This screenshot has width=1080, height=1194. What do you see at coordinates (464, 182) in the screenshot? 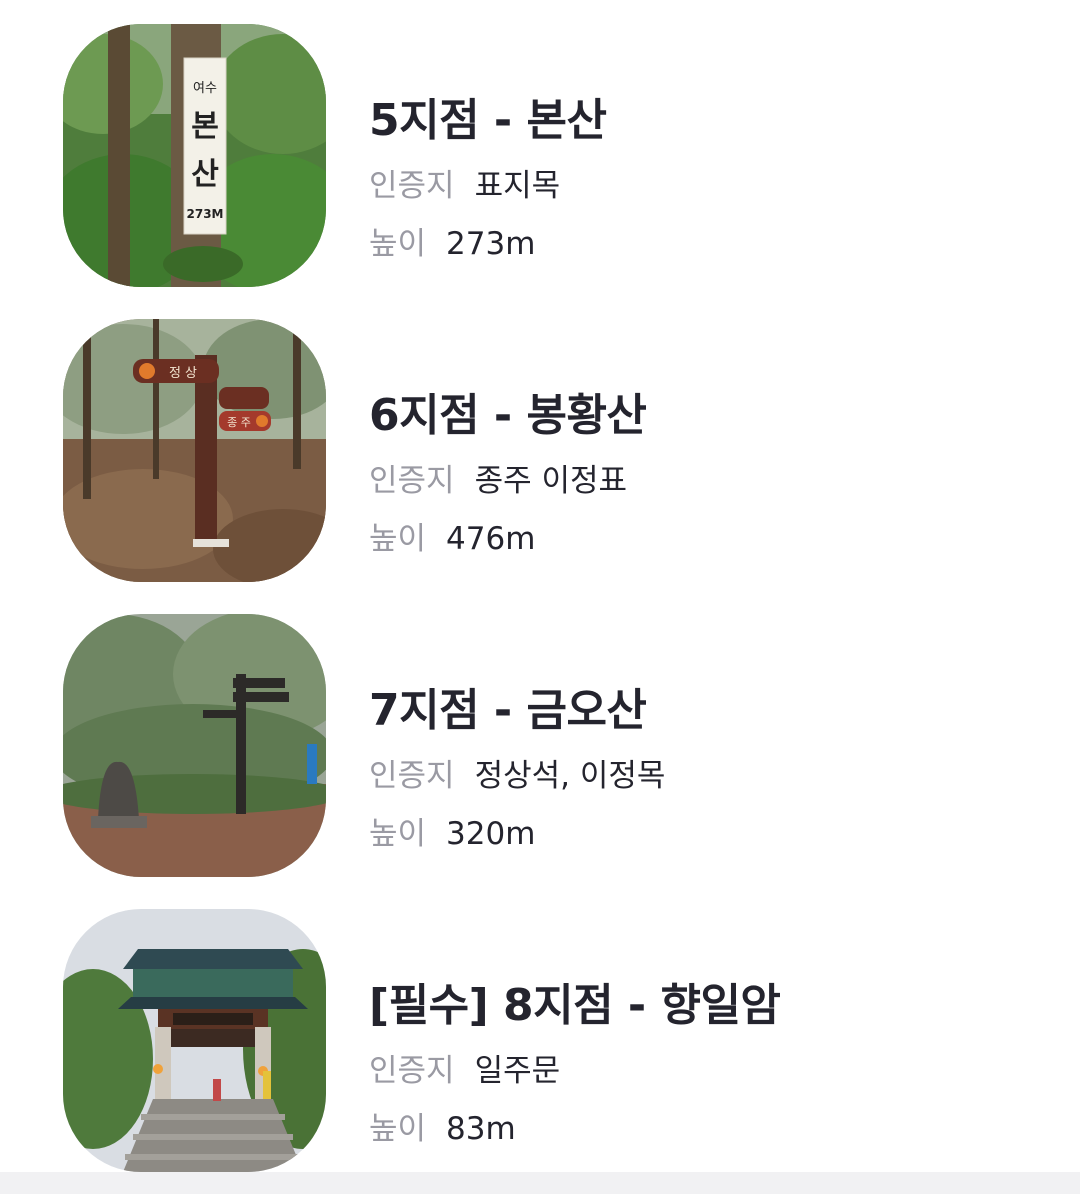
I see `cert-row: 인증지 표지목` at bounding box center [464, 182].